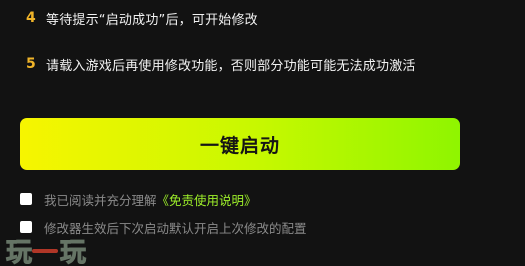 The image size is (525, 266). What do you see at coordinates (152, 20) in the screenshot?
I see `step-text: 等待提示“启动成功”后，可开始修改` at bounding box center [152, 20].